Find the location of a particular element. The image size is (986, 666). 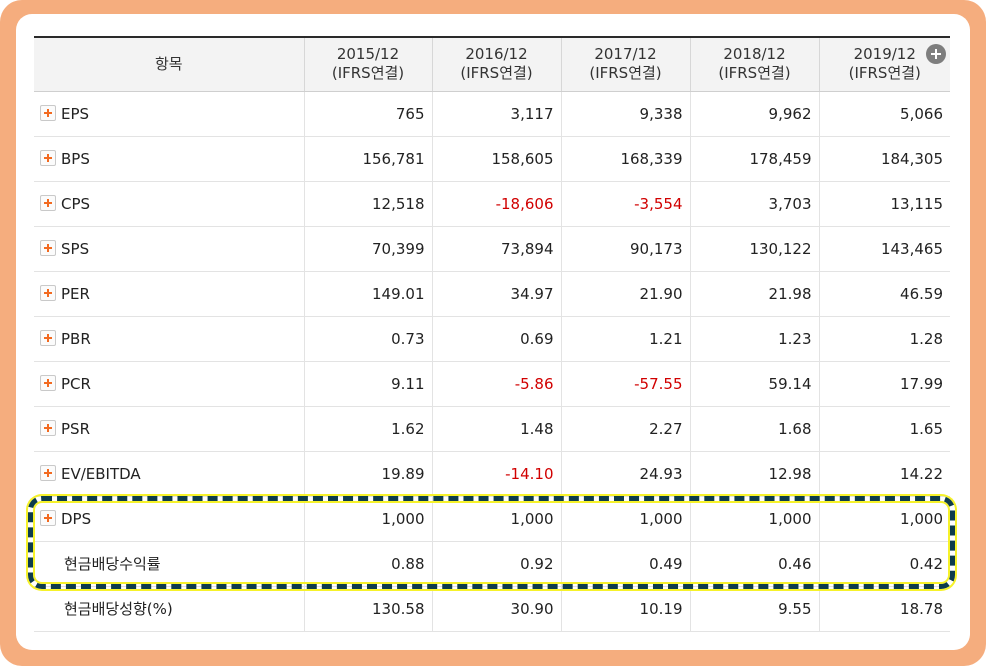

value-cell: 73,894 is located at coordinates (496, 249).